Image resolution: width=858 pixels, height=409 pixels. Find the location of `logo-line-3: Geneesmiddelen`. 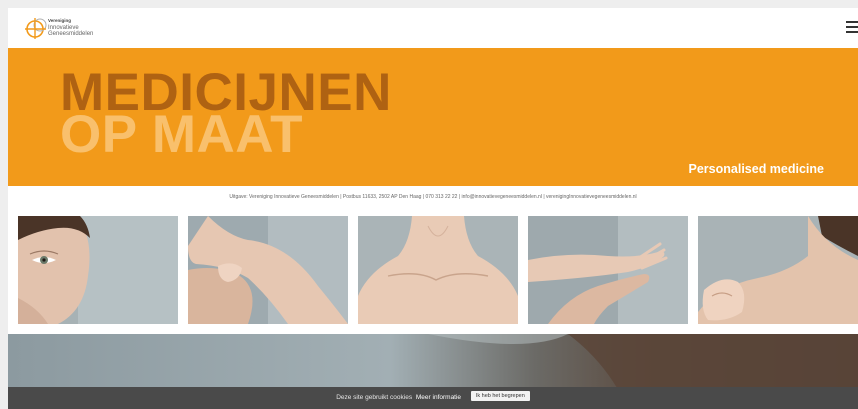

logo-line-3: Geneesmiddelen is located at coordinates (71, 34).